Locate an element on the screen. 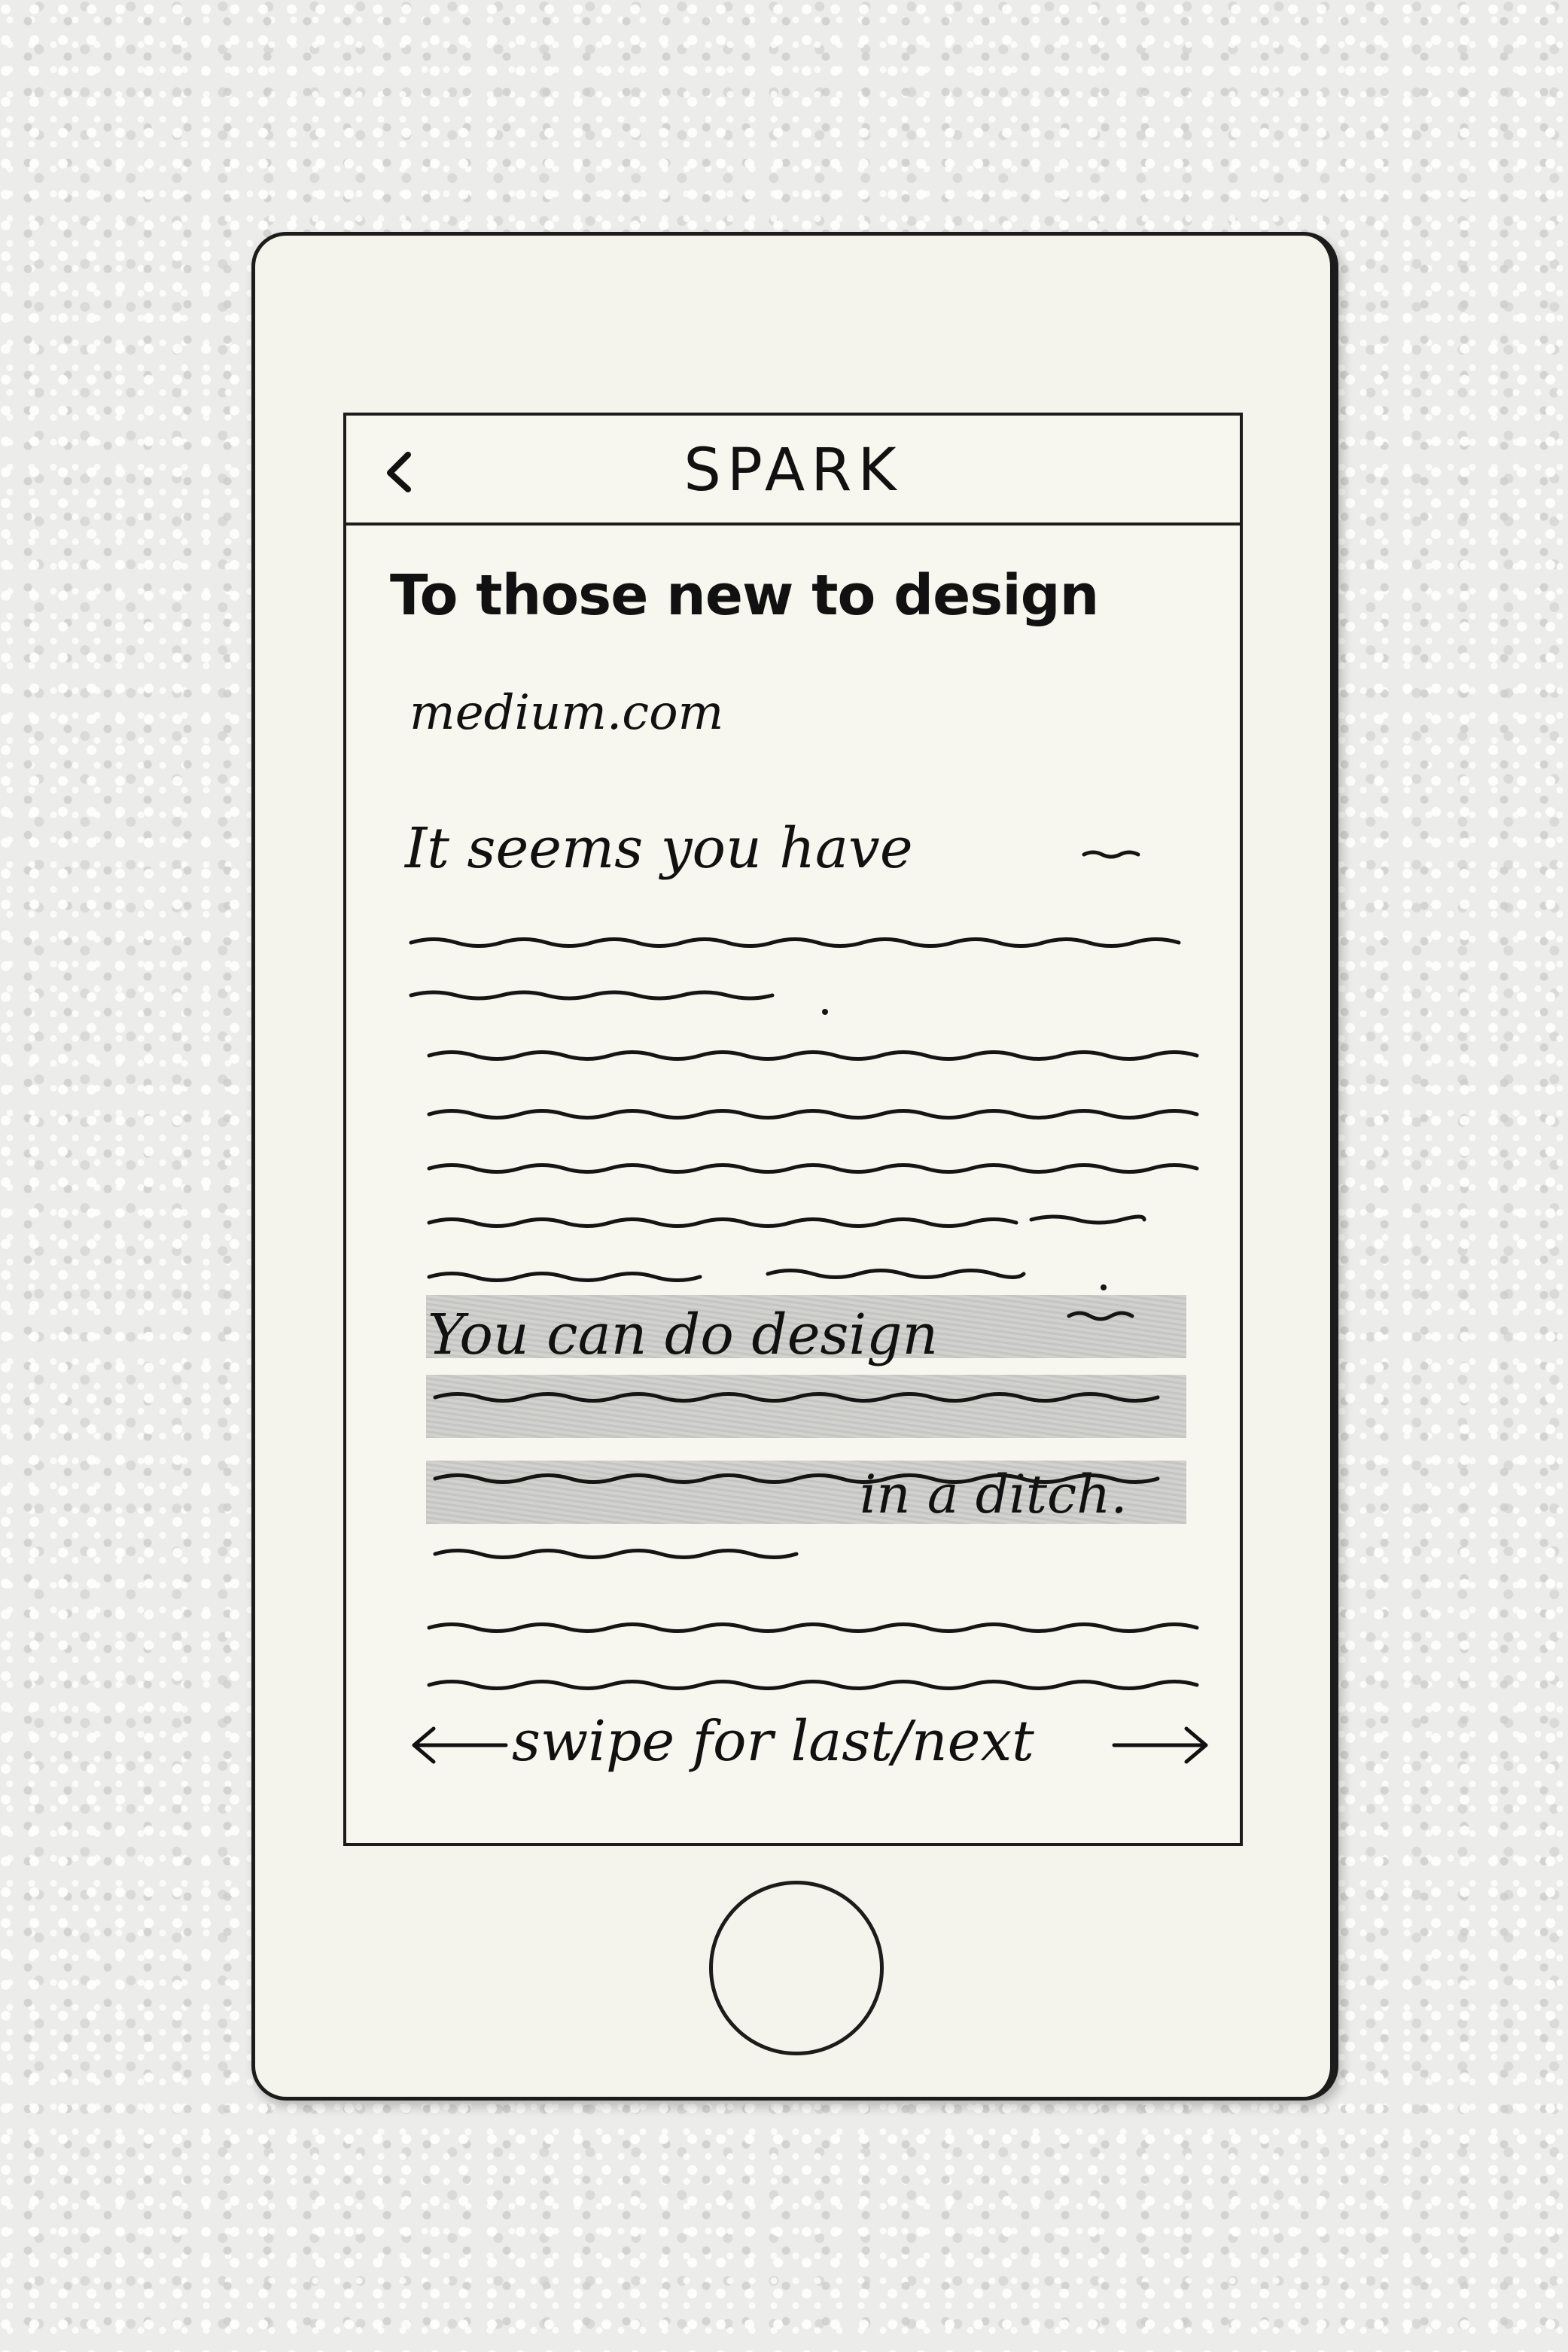 The image size is (1568, 2352). app-title: SPARK is located at coordinates (793, 470).